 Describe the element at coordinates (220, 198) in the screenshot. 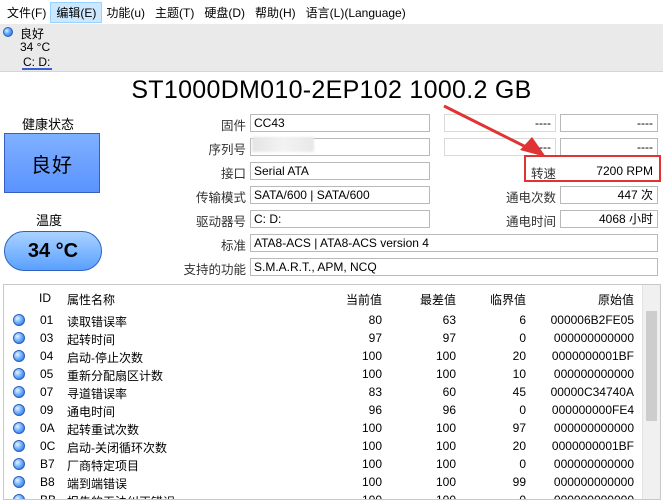

I see `transfer-mode-label: 传输模式` at that location.